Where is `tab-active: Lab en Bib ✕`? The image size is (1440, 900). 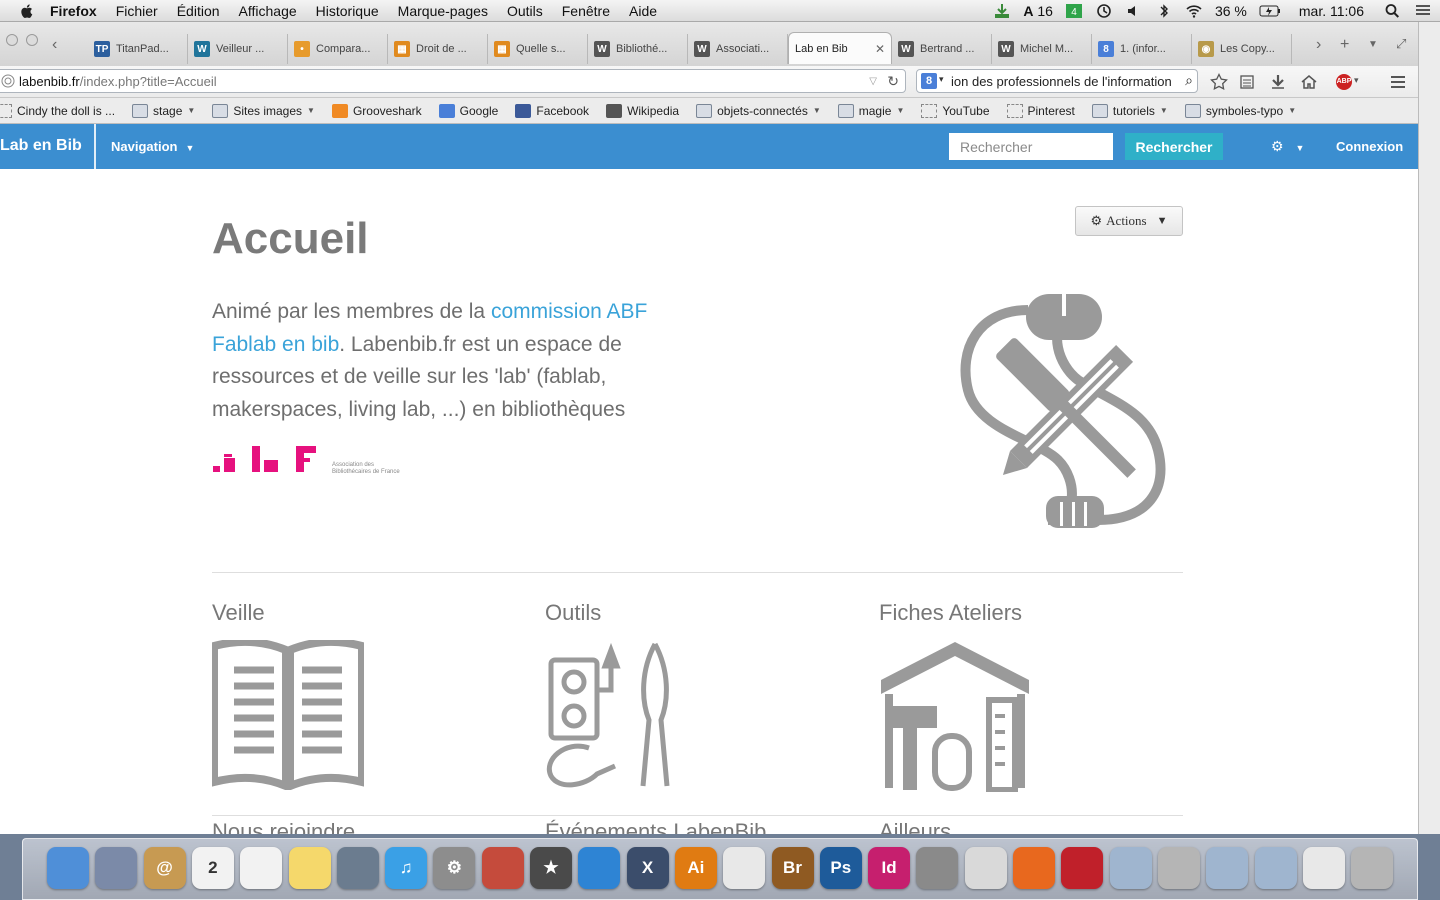
tab-active: Lab en Bib ✕ is located at coordinates (840, 48).